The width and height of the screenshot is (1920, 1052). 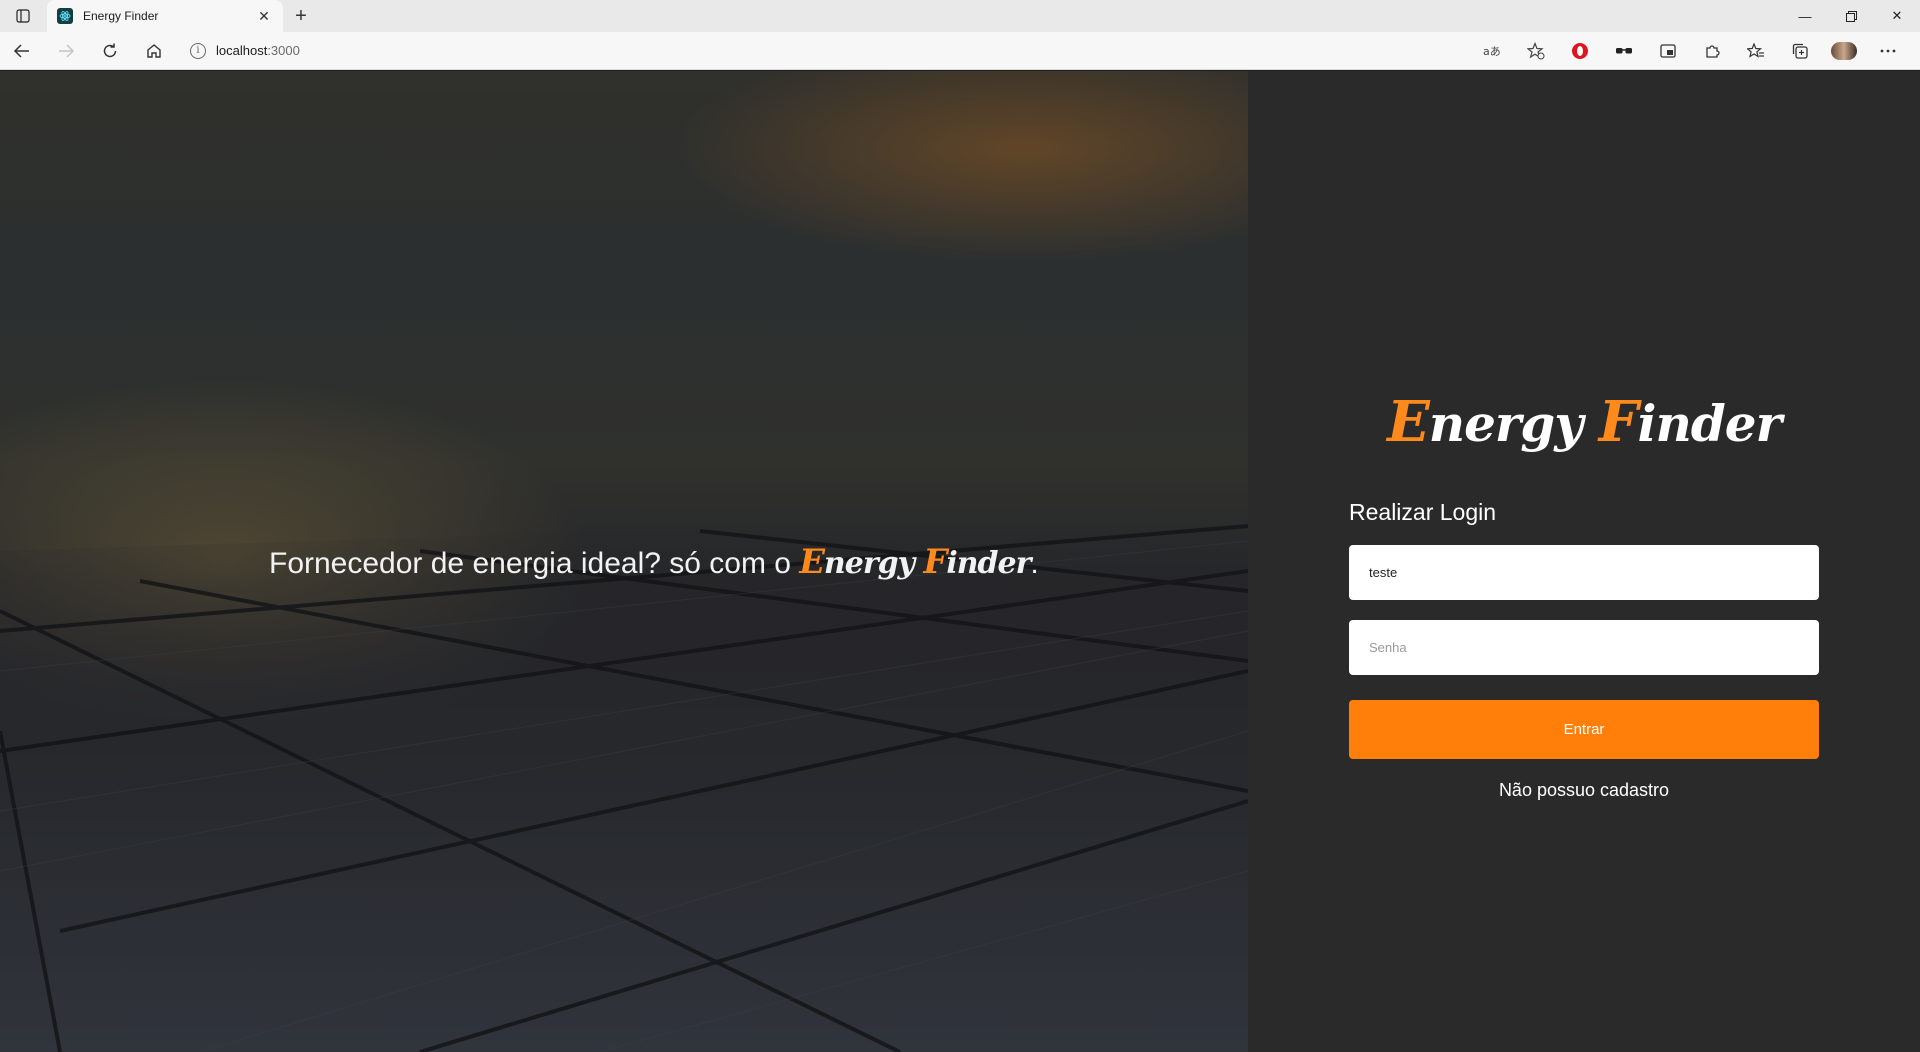 I want to click on login-submit-button: Entrar, so click(x=1584, y=729).